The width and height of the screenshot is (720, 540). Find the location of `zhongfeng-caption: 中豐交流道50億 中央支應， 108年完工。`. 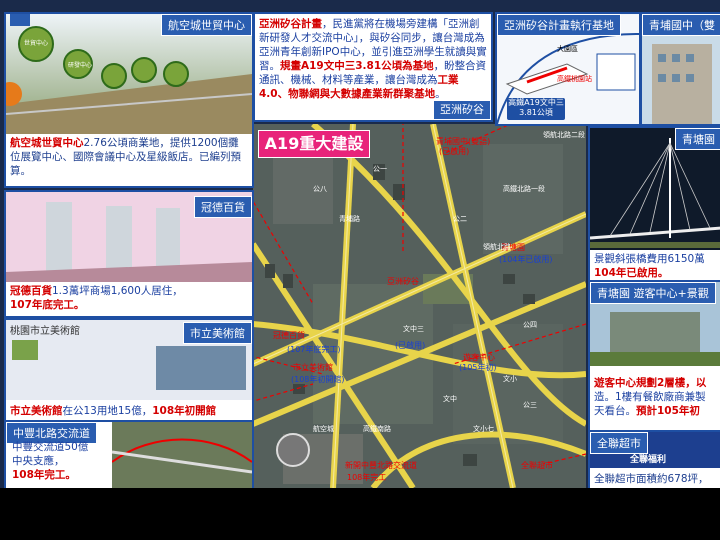

zhongfeng-caption: 中豐交流道50億 中央支應， 108年完工。 is located at coordinates (50, 461).